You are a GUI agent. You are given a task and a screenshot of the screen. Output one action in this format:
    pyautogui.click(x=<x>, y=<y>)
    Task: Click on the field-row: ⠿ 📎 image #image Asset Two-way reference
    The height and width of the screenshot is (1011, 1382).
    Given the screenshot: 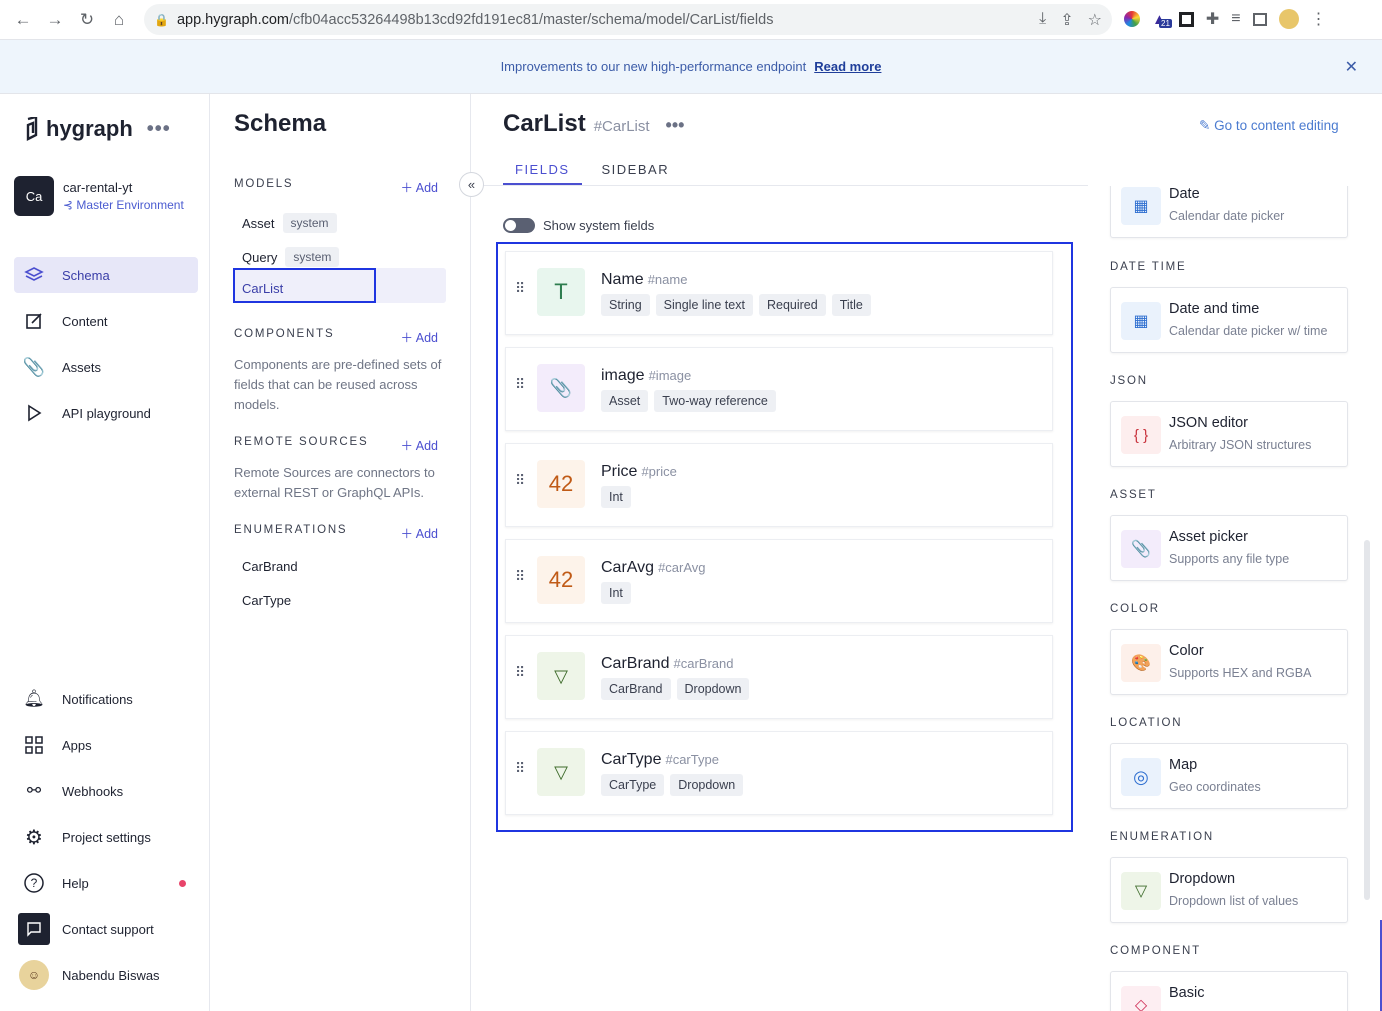 What is the action you would take?
    pyautogui.click(x=779, y=389)
    